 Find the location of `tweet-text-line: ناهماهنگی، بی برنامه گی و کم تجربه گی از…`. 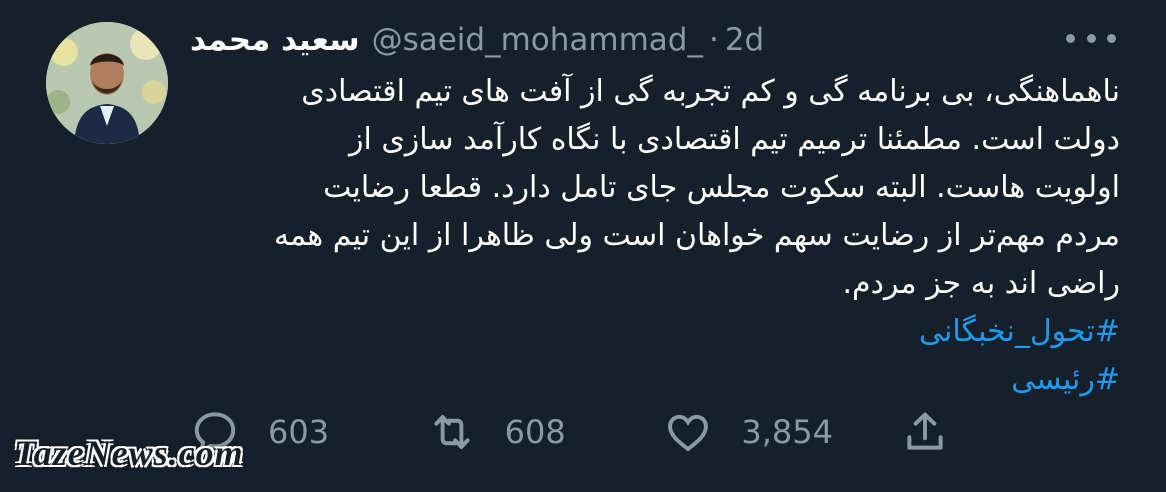

tweet-text-line: ناهماهنگی، بی برنامه گی و کم تجربه گی از… is located at coordinates (710, 91).